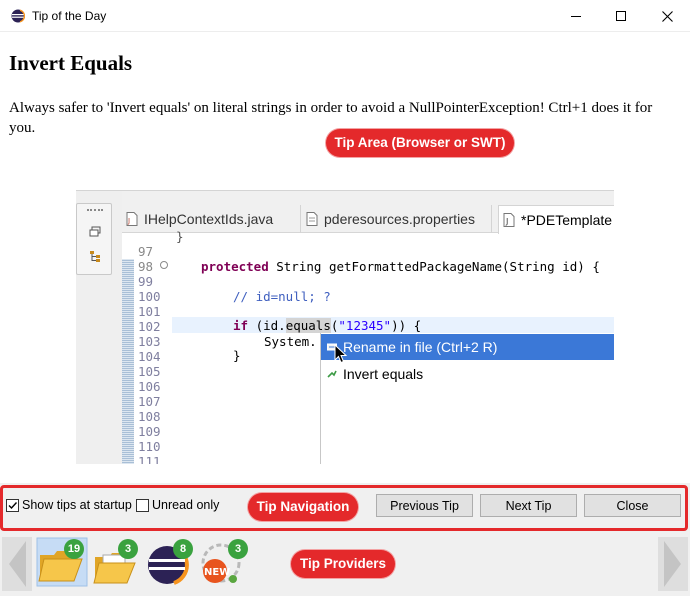  What do you see at coordinates (303, 507) in the screenshot?
I see `callout-tip-navigation: Tip Navigation` at bounding box center [303, 507].